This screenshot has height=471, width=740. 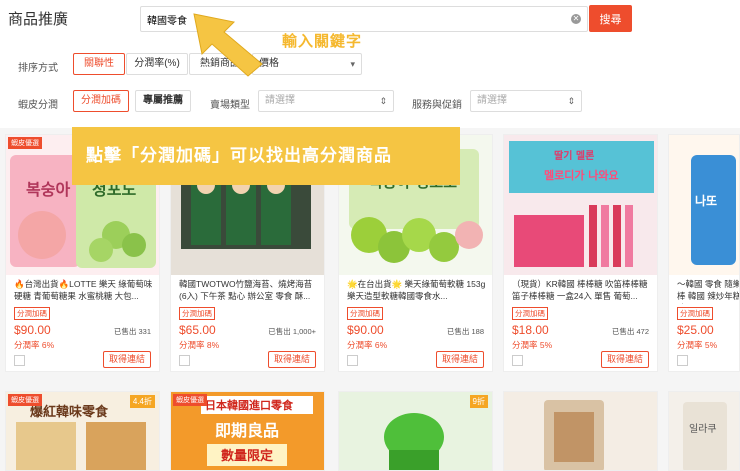 I want to click on search-button: 搜尋, so click(x=610, y=18).